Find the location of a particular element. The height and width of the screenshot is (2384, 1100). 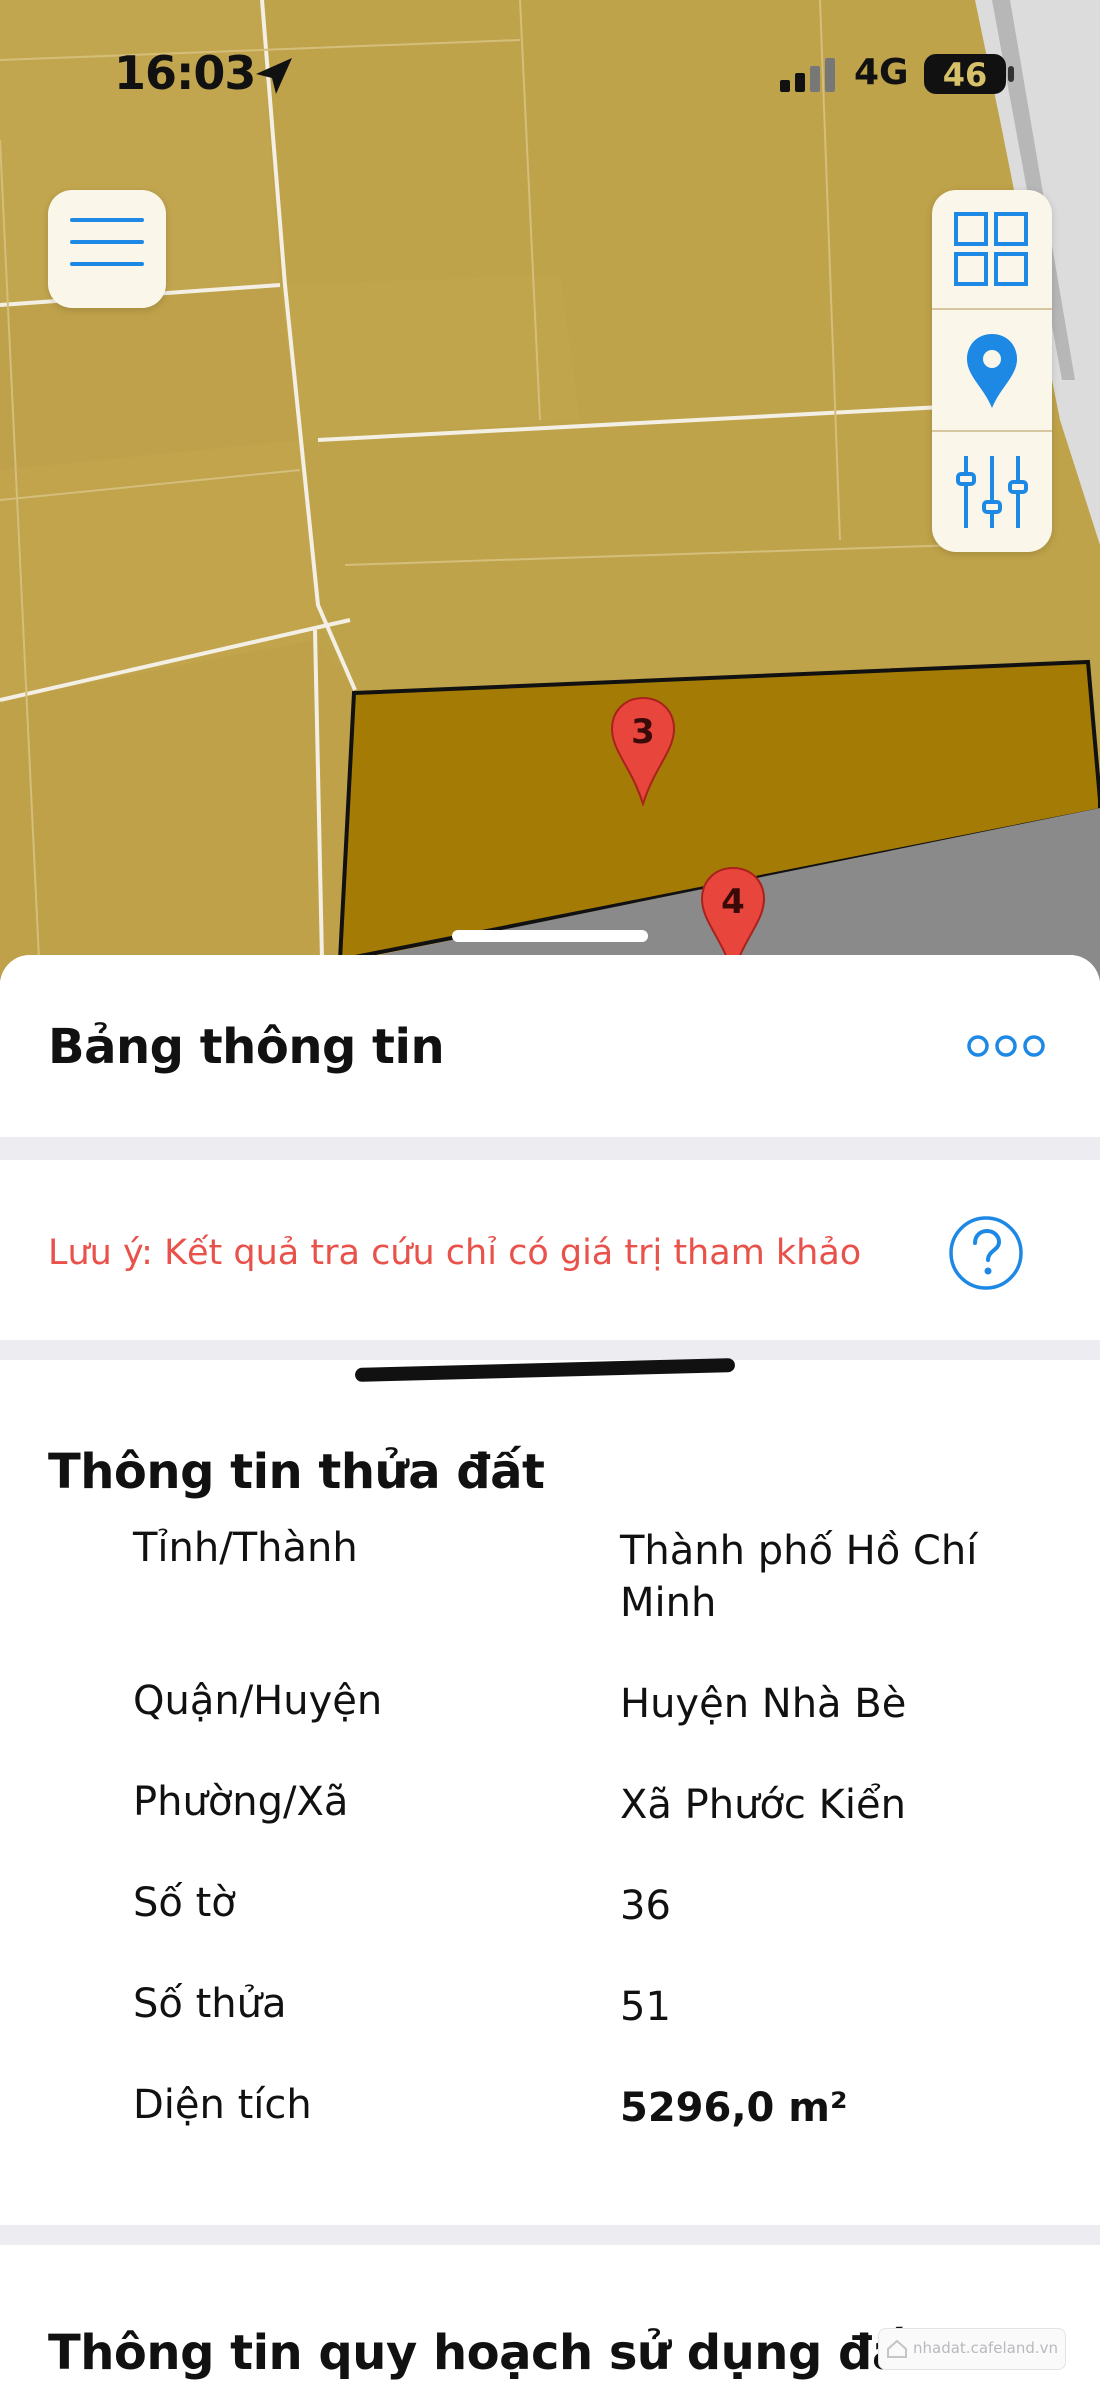

help-icon is located at coordinates (986, 1253).